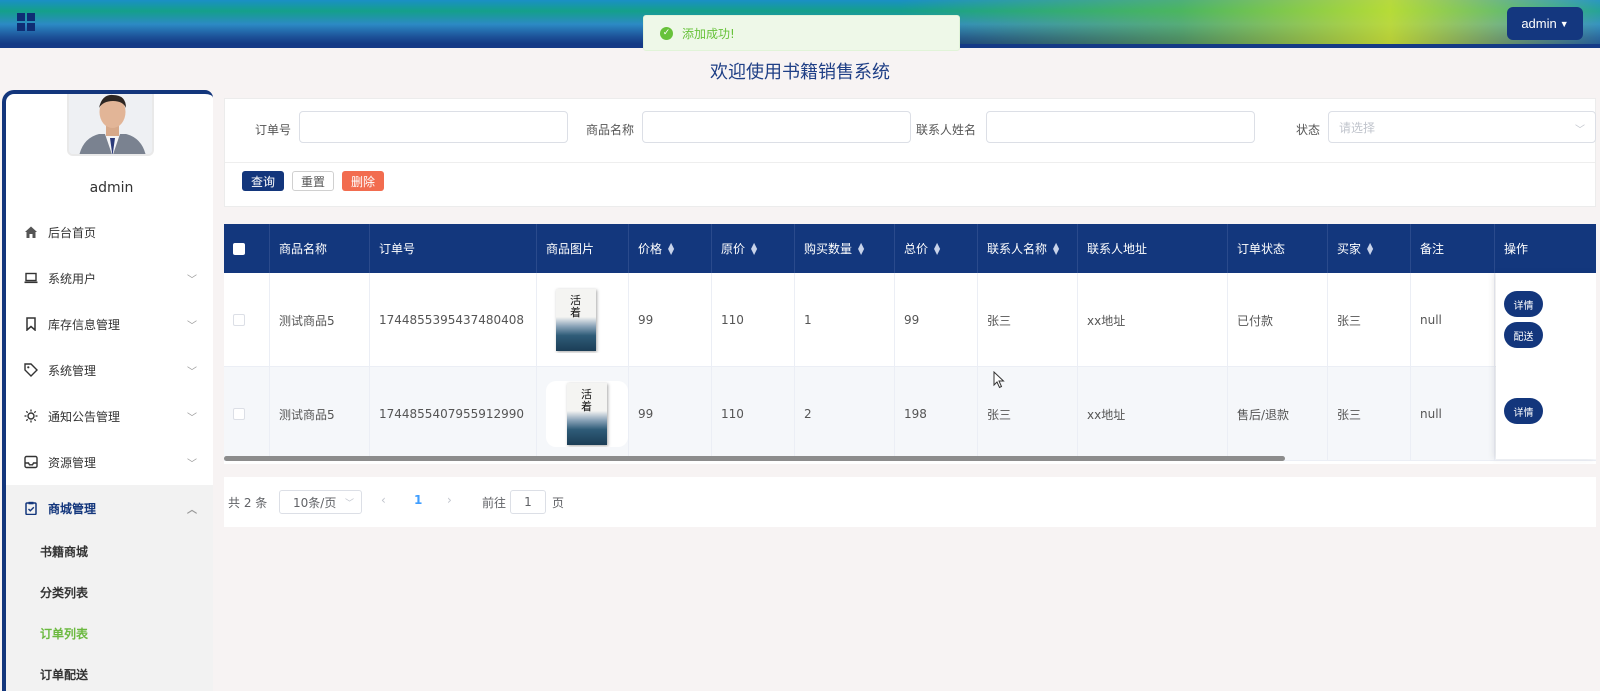  Describe the element at coordinates (999, 380) in the screenshot. I see `mouse-cursor-icon` at that location.